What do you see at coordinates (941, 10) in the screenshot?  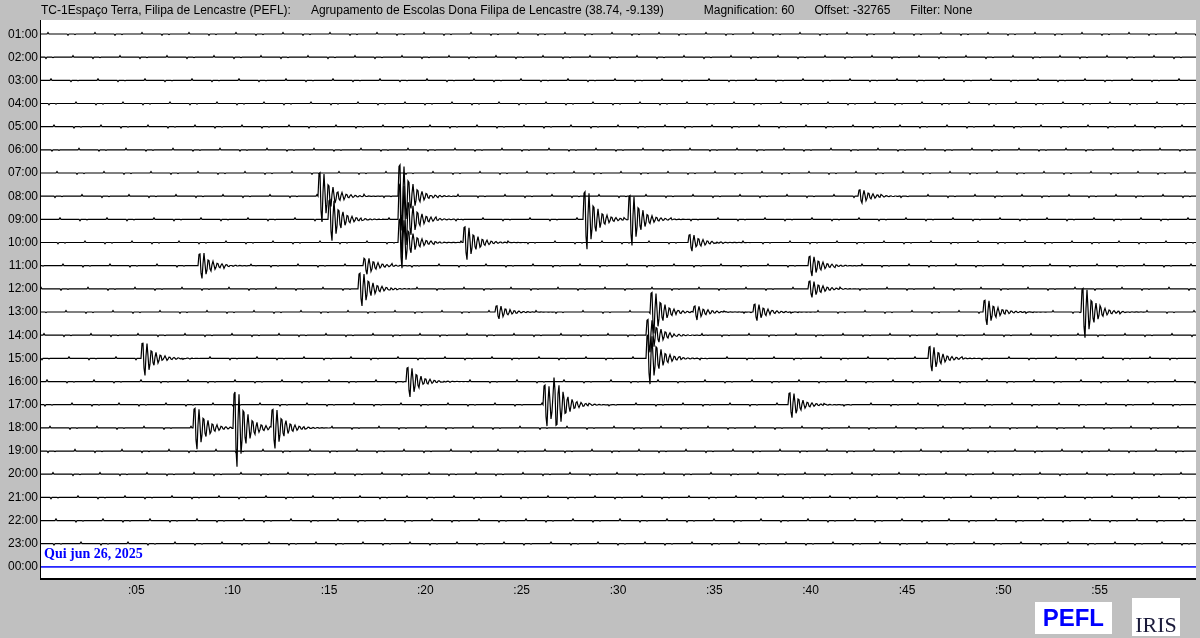 I see `filter-label: Filter: None` at bounding box center [941, 10].